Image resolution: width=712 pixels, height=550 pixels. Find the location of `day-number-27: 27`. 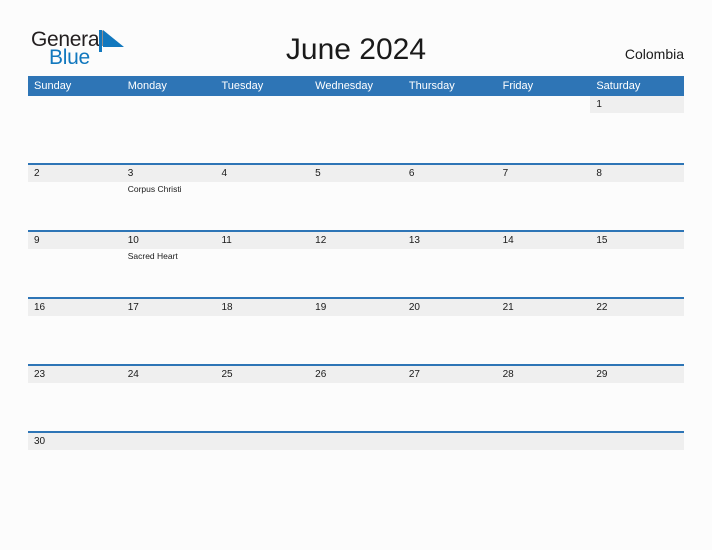

day-number-27: 27 is located at coordinates (450, 374).